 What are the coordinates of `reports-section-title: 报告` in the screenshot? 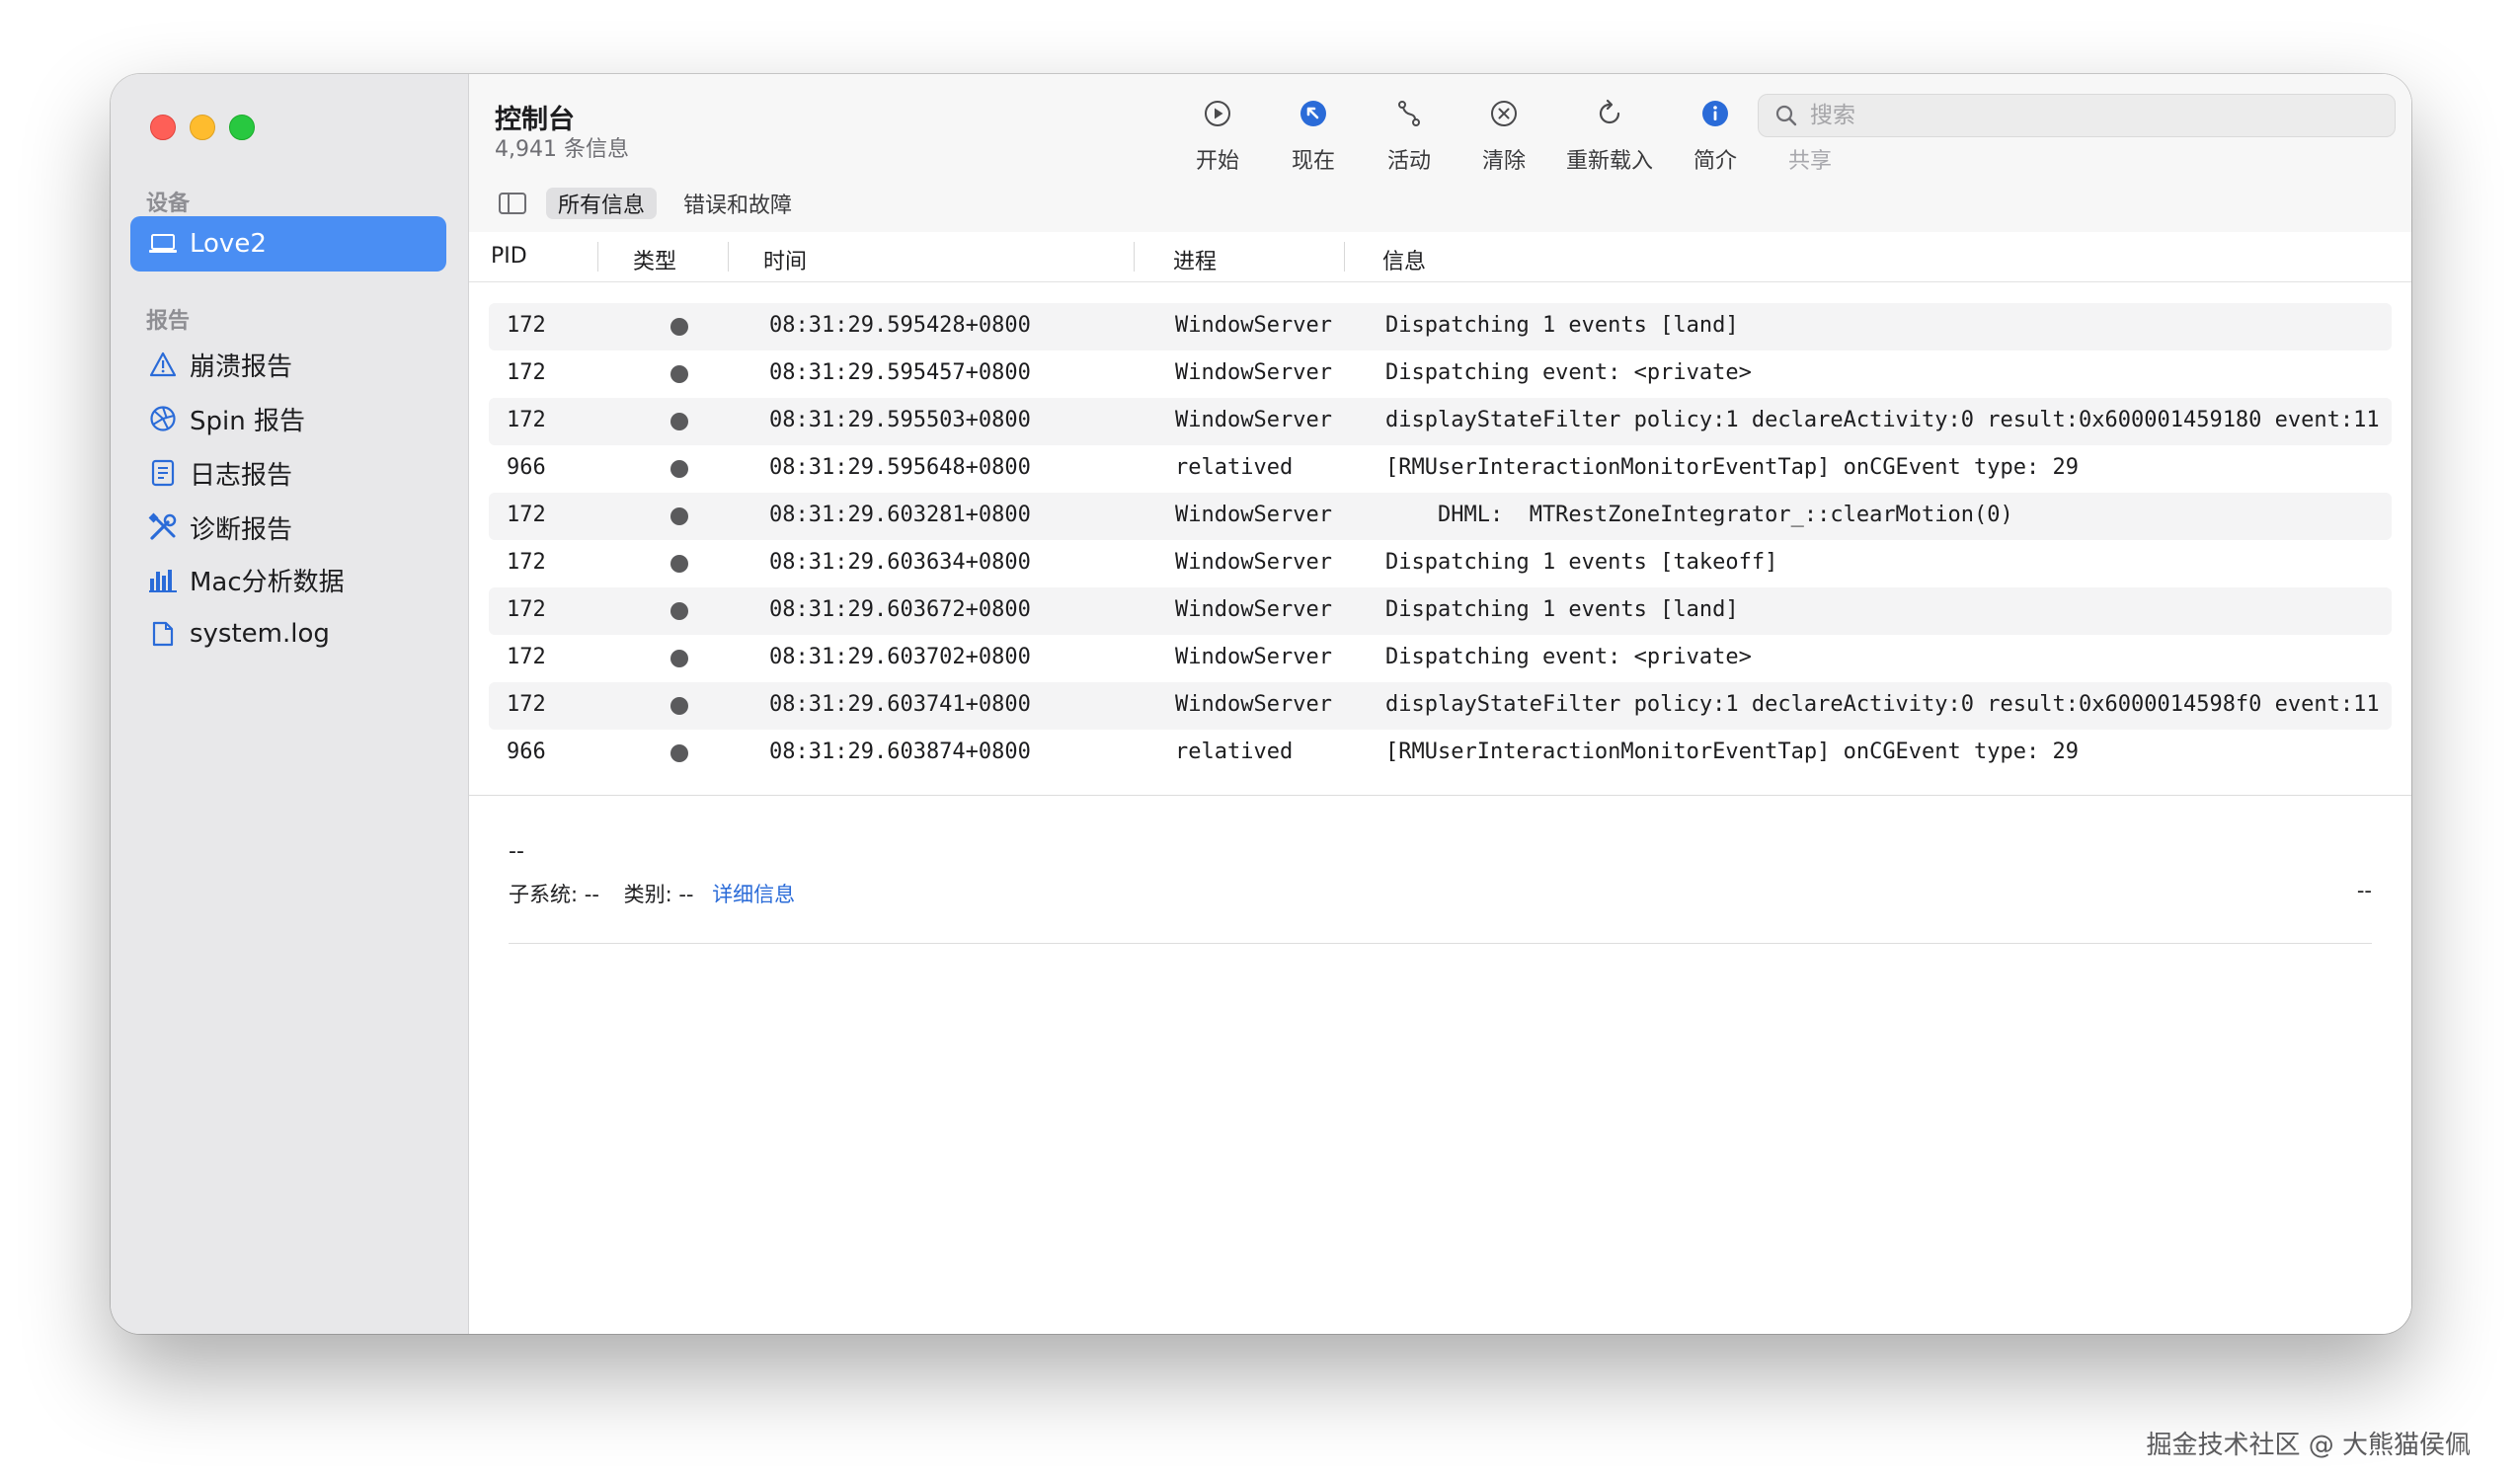 It's located at (168, 321).